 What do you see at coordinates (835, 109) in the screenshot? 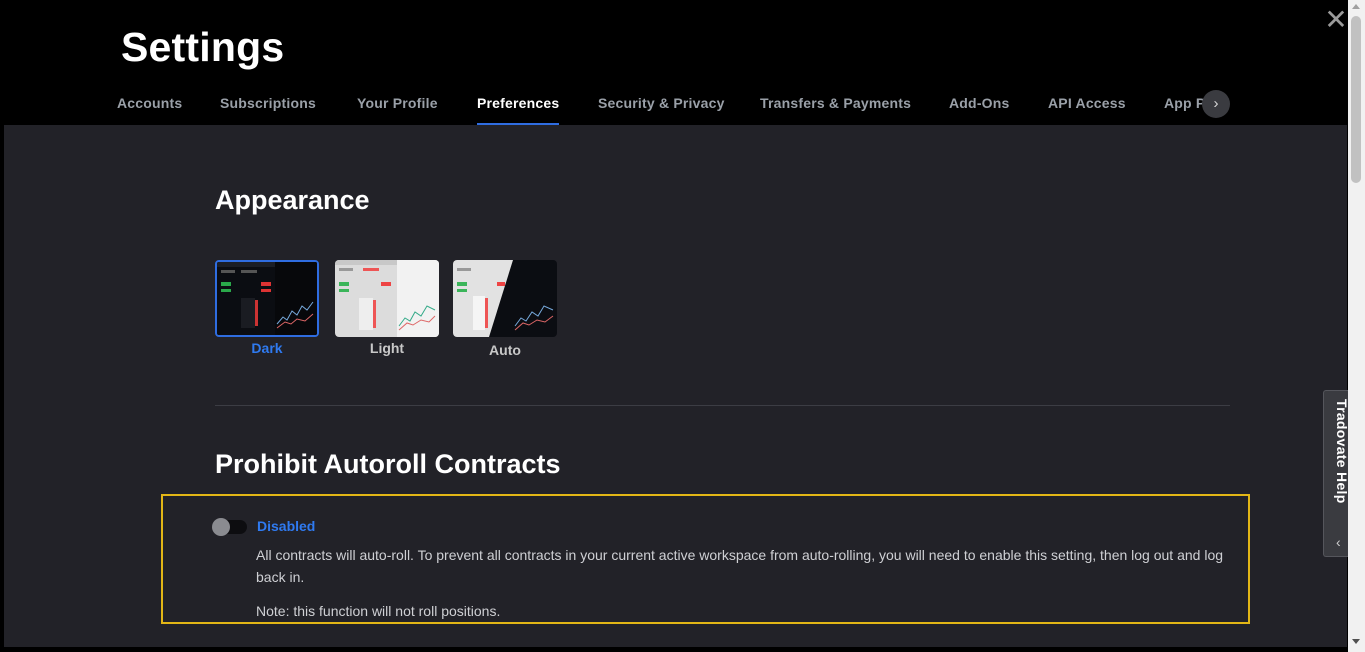
I see `tab-transfers-payments: Transfers & Payments` at bounding box center [835, 109].